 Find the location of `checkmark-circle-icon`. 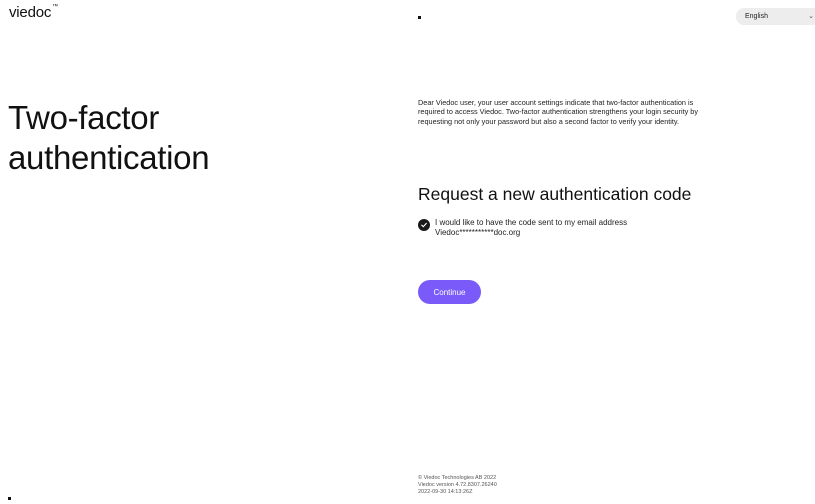

checkmark-circle-icon is located at coordinates (424, 225).